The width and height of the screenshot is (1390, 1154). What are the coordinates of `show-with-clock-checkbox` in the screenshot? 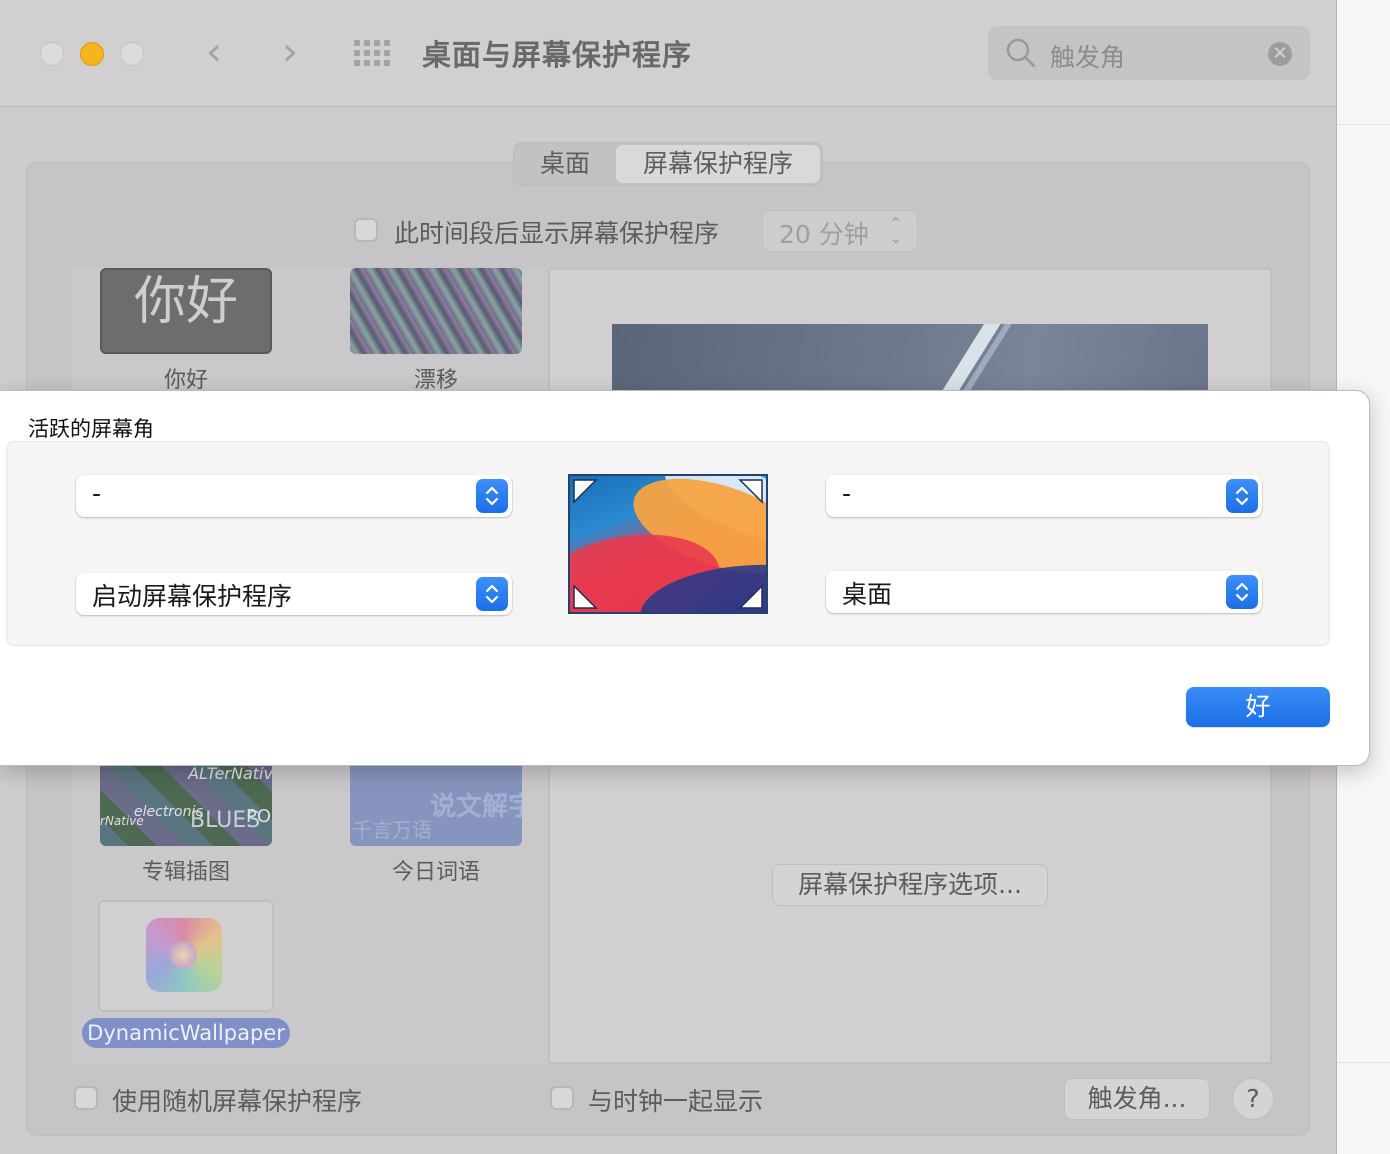 It's located at (562, 1098).